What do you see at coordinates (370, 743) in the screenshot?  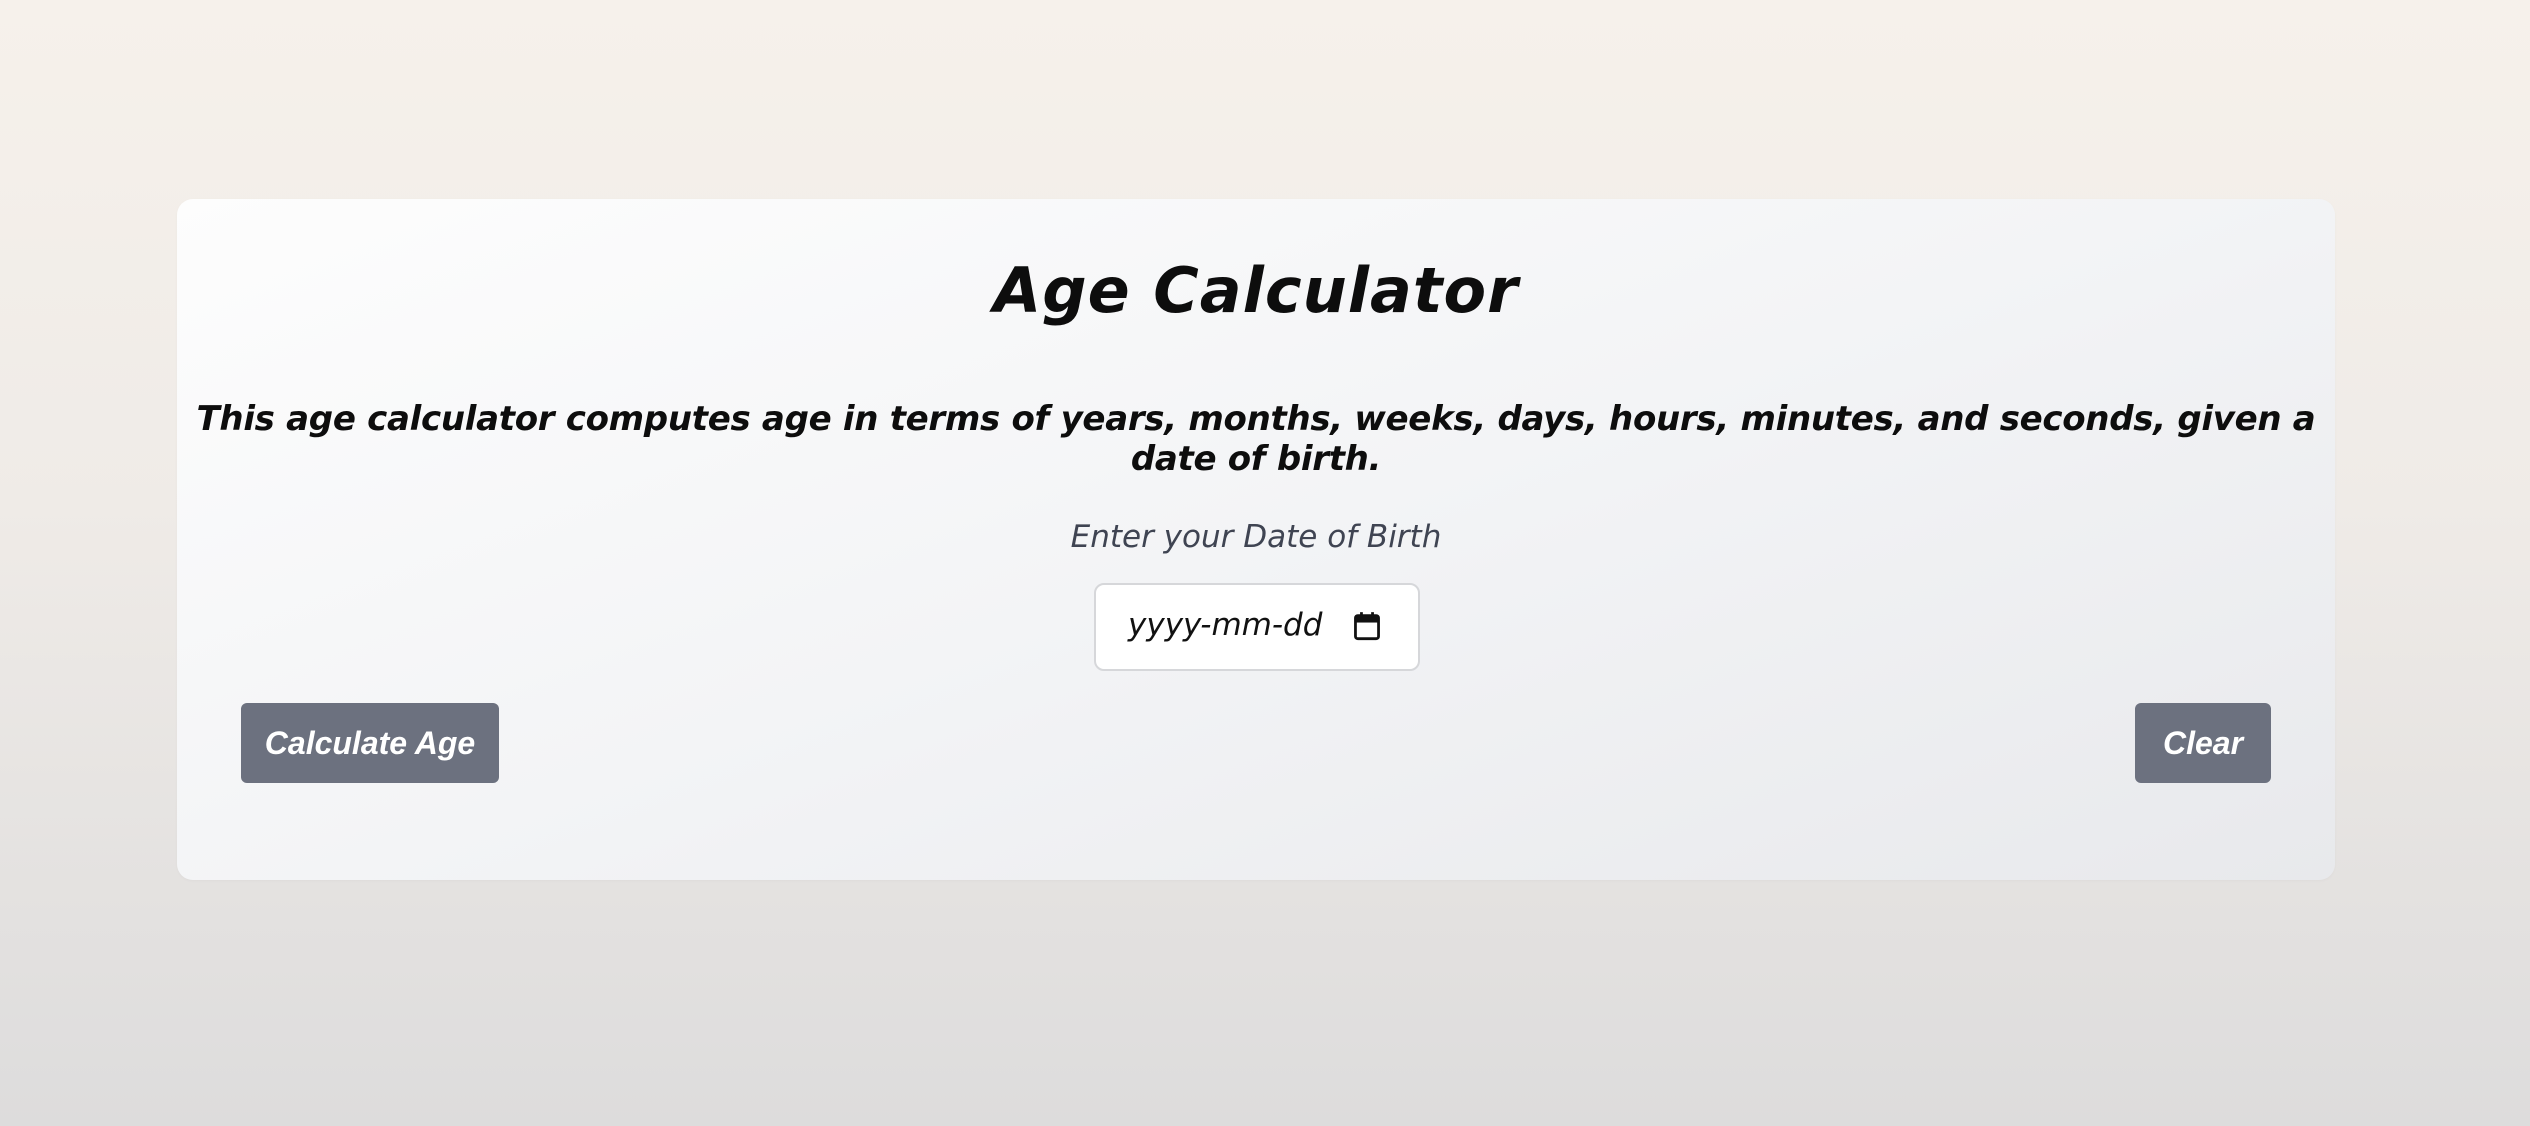 I see `calculate-age-button: Calculate Age` at bounding box center [370, 743].